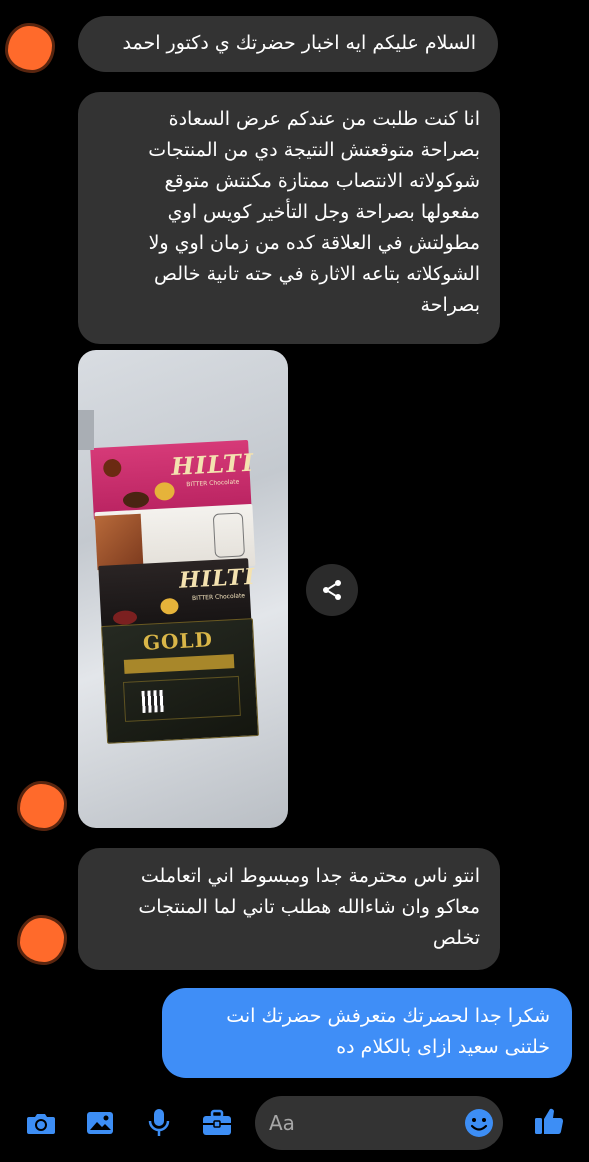 The image size is (589, 1162). I want to click on product-logo, so click(112, 468).